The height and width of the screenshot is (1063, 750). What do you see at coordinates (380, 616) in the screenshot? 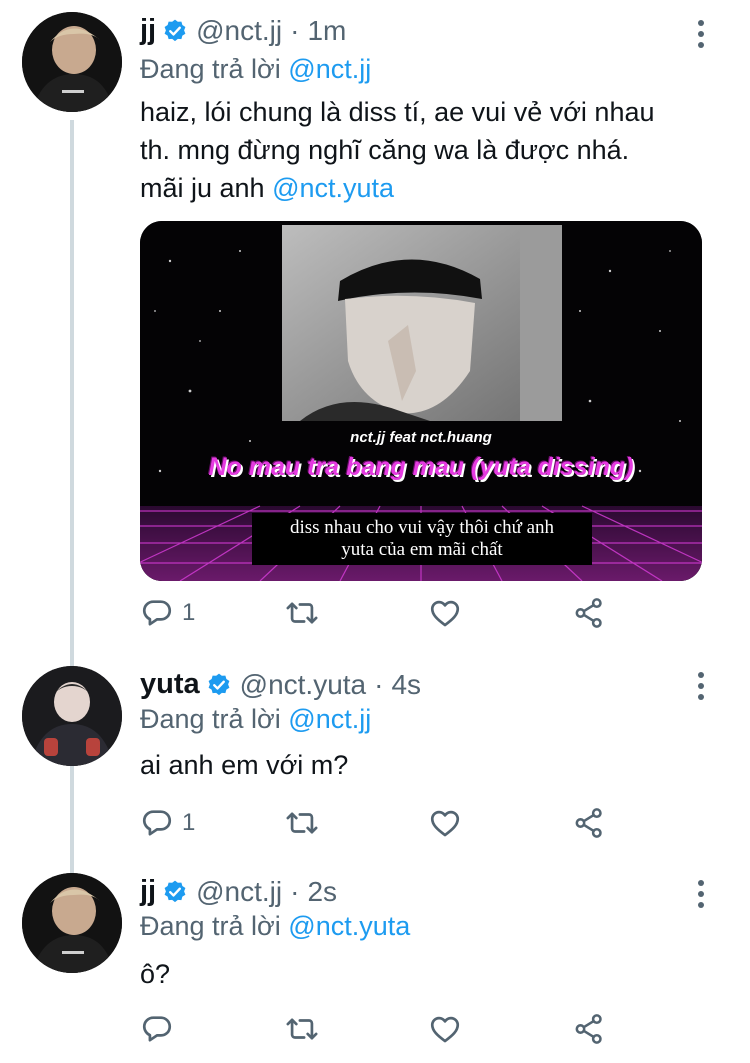
I see `tweet-1-actions: 1` at bounding box center [380, 616].